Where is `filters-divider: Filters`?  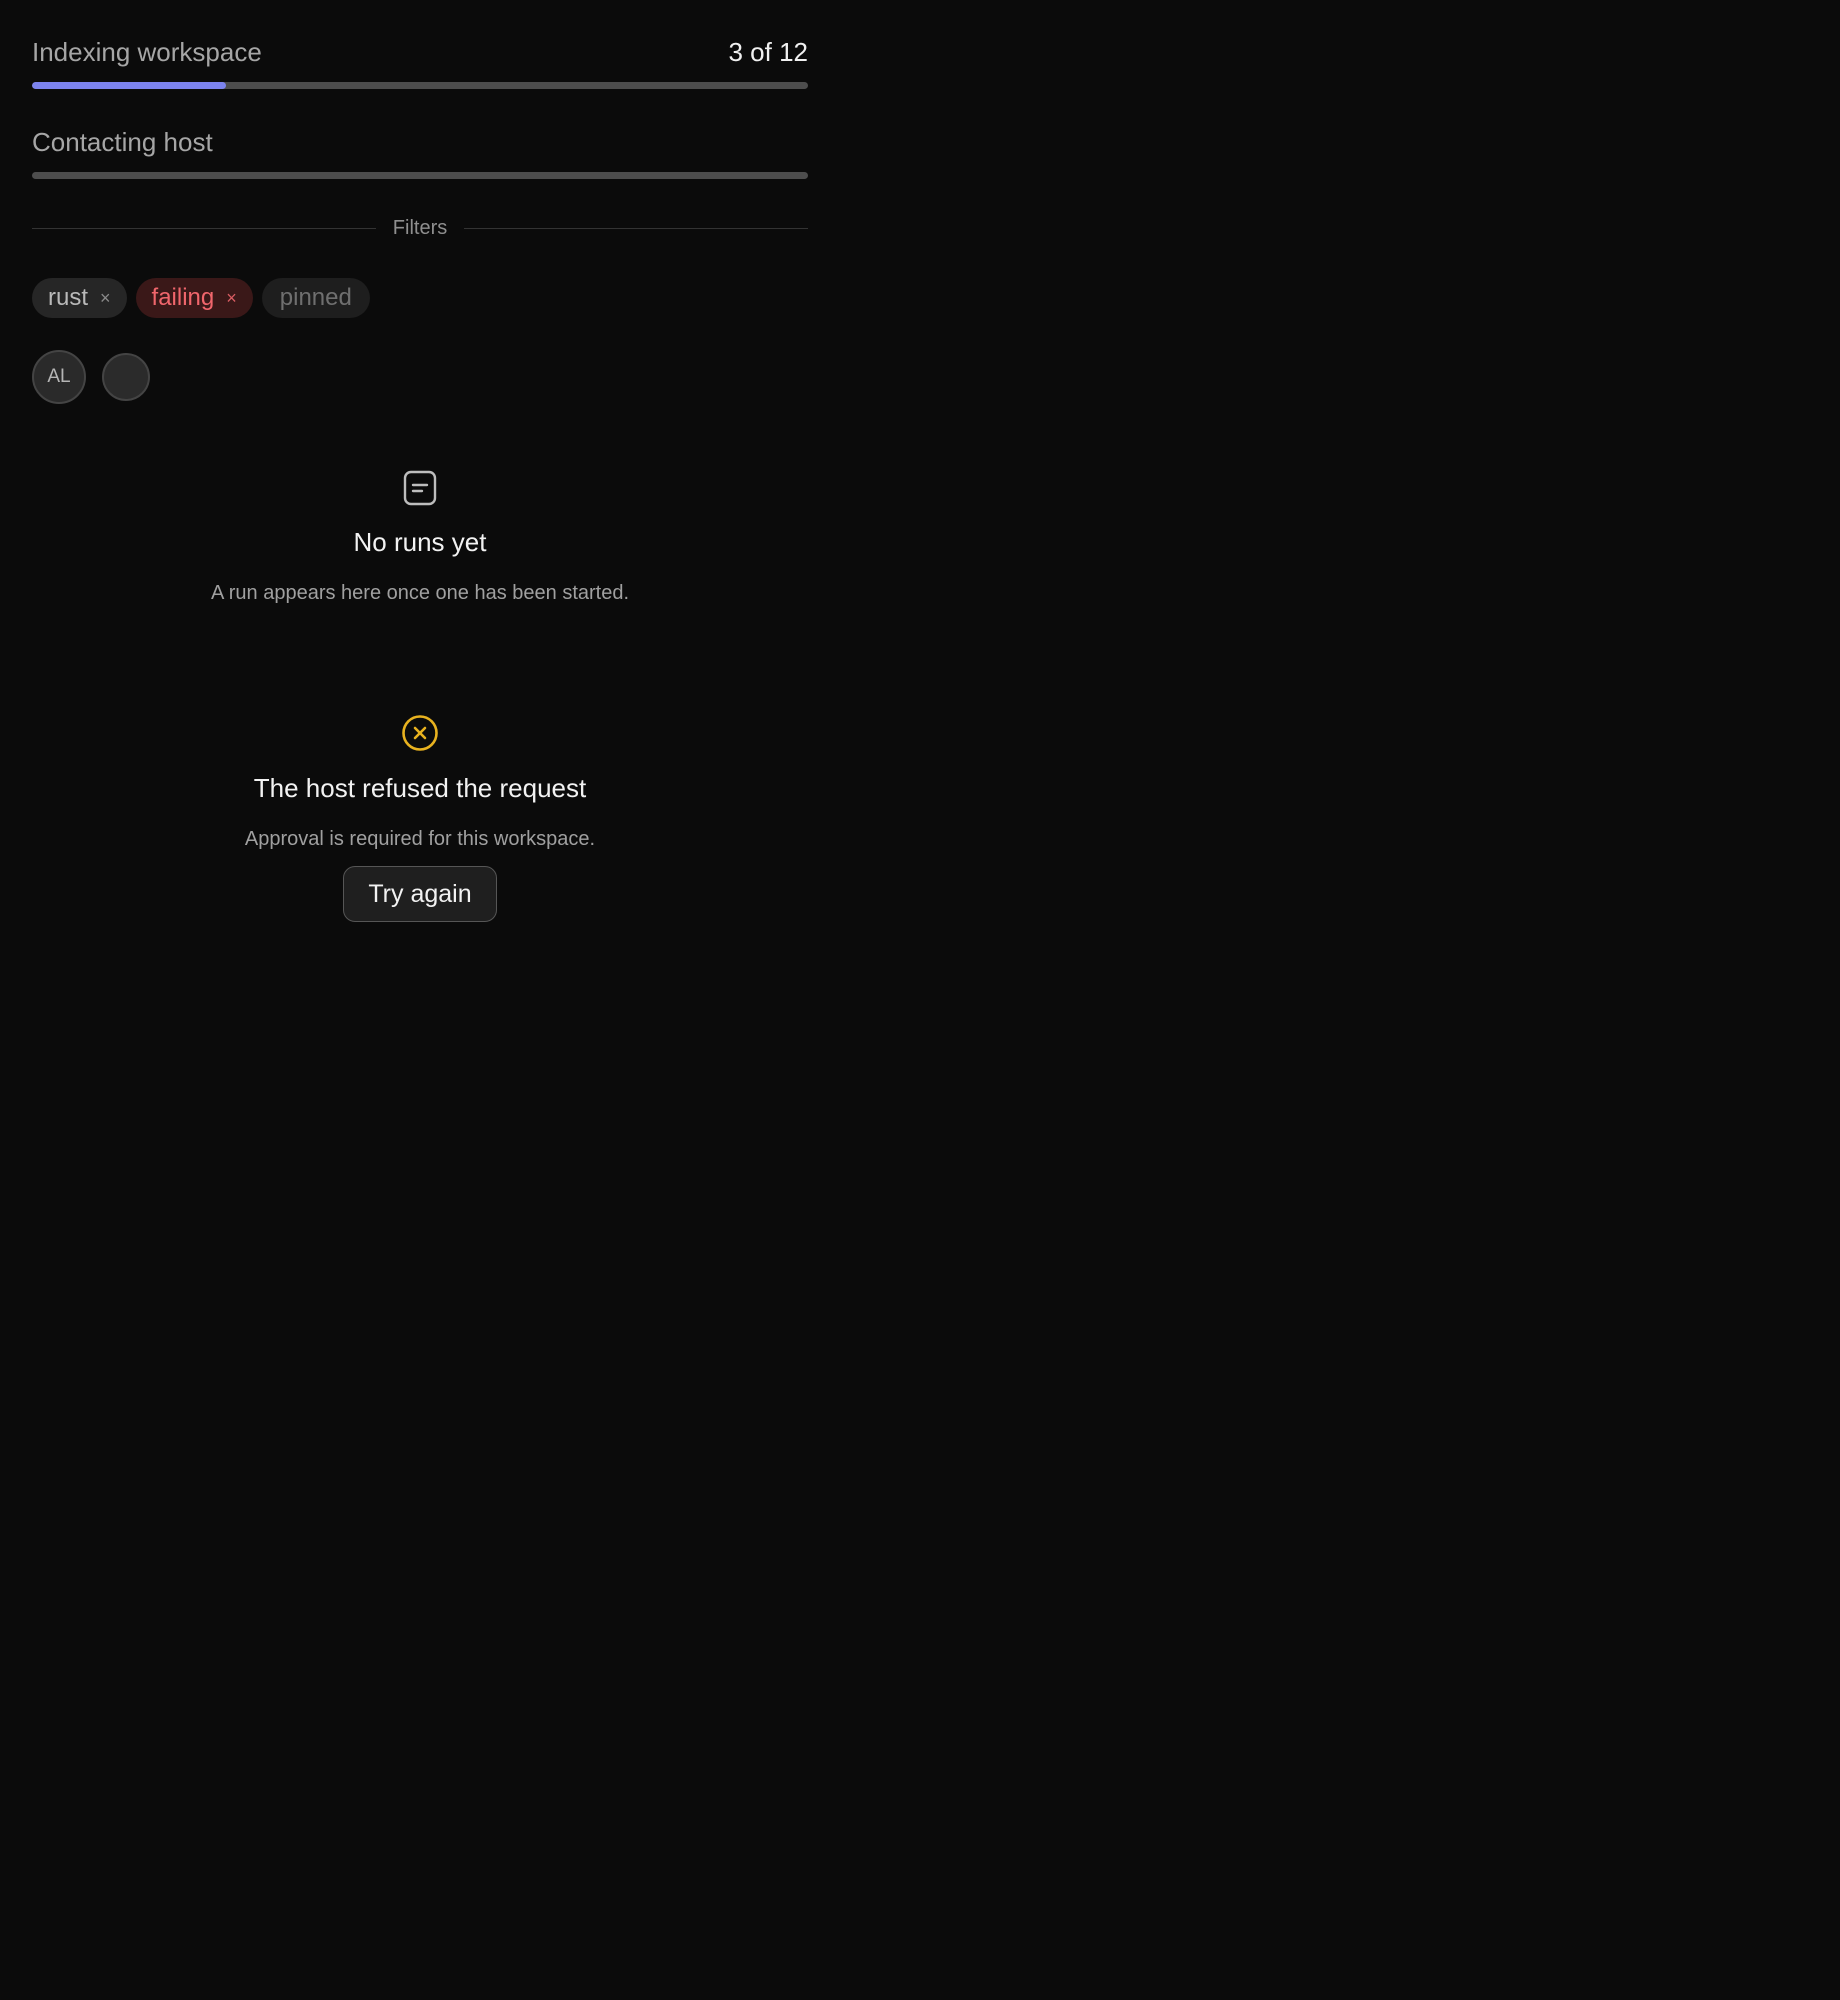
filters-divider: Filters is located at coordinates (420, 228).